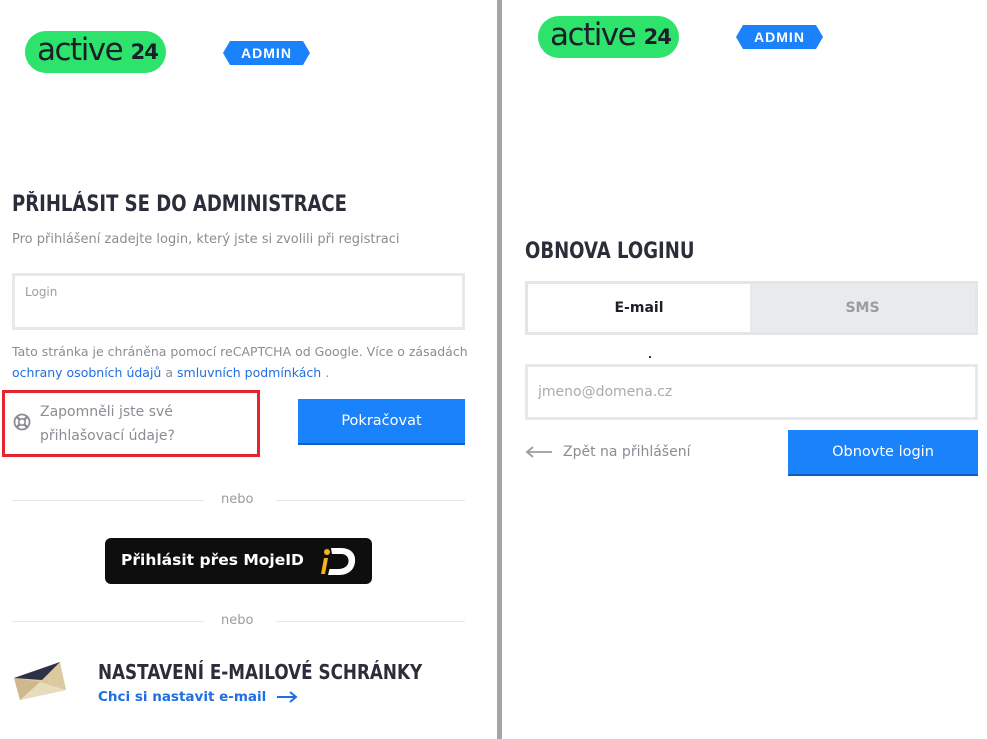 The width and height of the screenshot is (987, 739). I want to click on envelope-icon, so click(40, 681).